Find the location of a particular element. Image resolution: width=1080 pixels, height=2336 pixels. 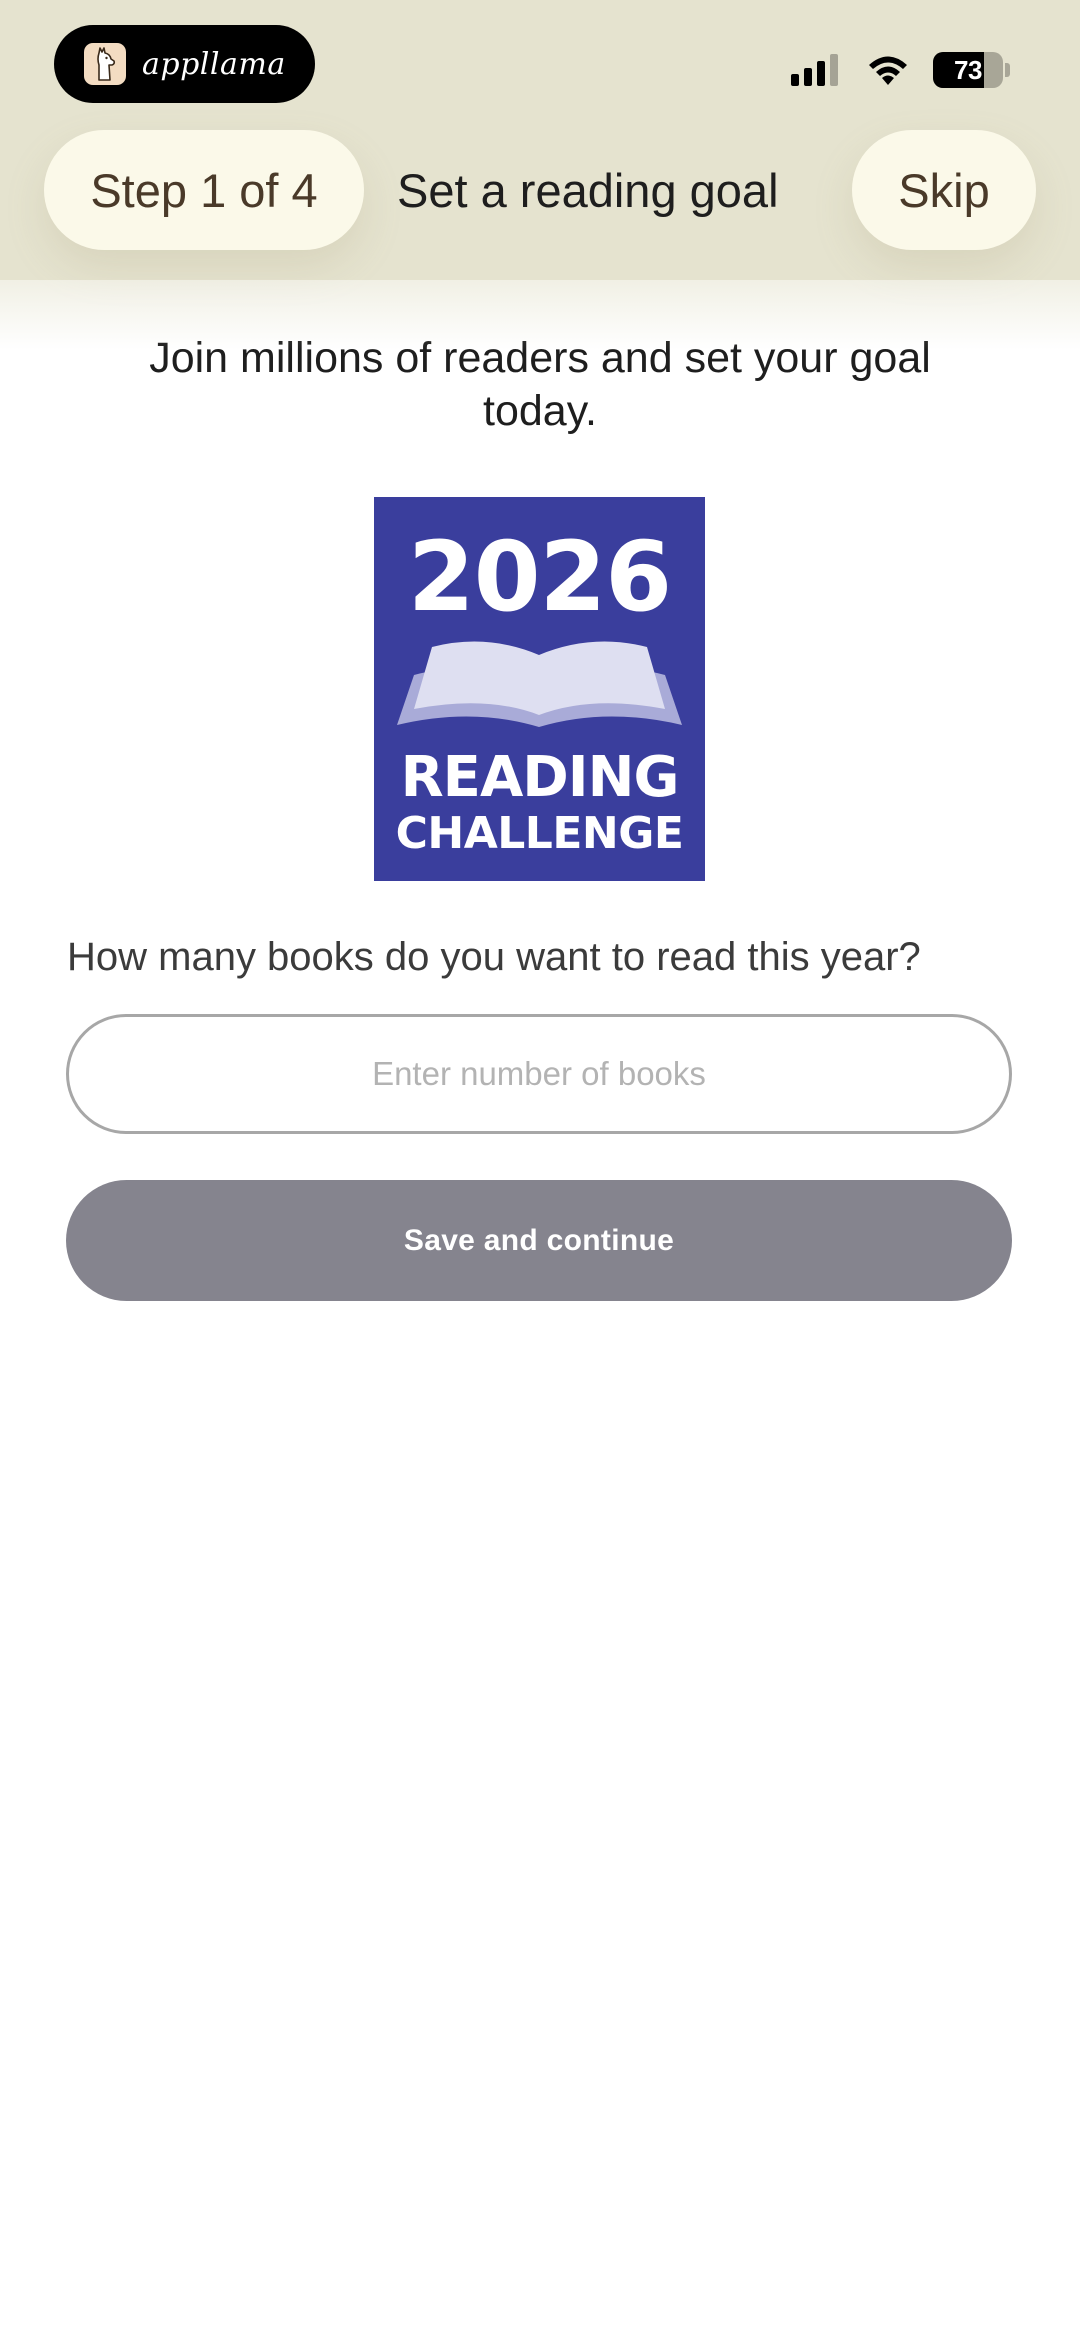

save-and-continue-button: Save and continue is located at coordinates (539, 1240).